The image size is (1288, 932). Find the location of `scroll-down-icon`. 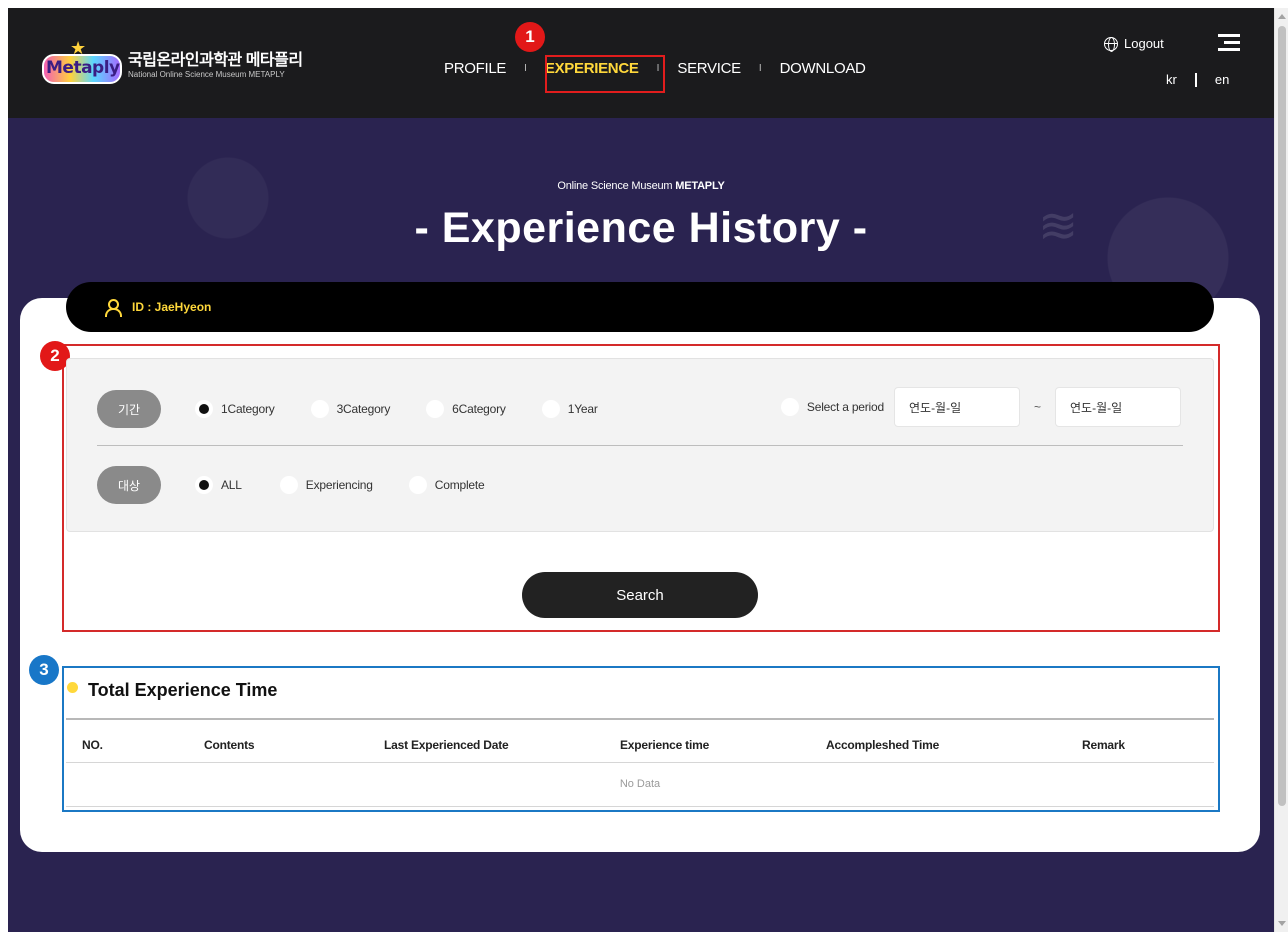

scroll-down-icon is located at coordinates (1282, 923).